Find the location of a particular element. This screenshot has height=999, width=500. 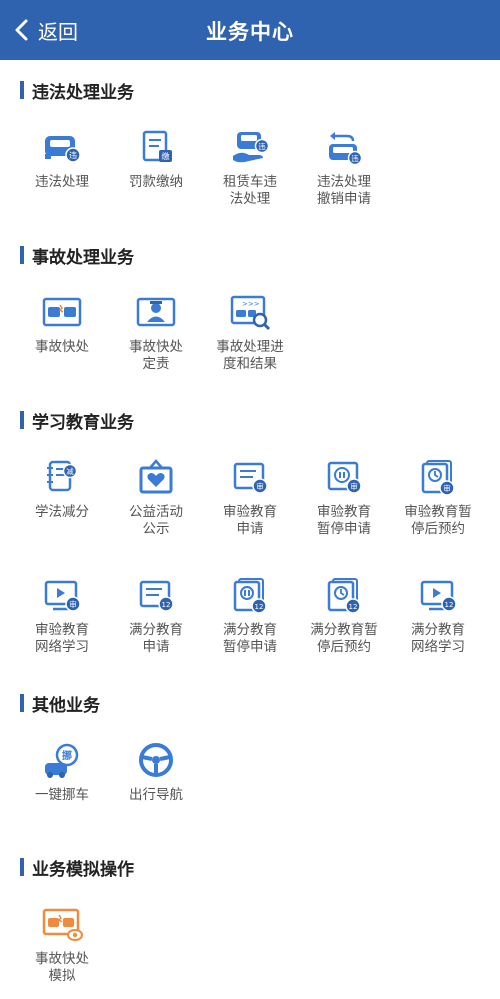

item-accident-quick: 事故快处 is located at coordinates (62, 340).